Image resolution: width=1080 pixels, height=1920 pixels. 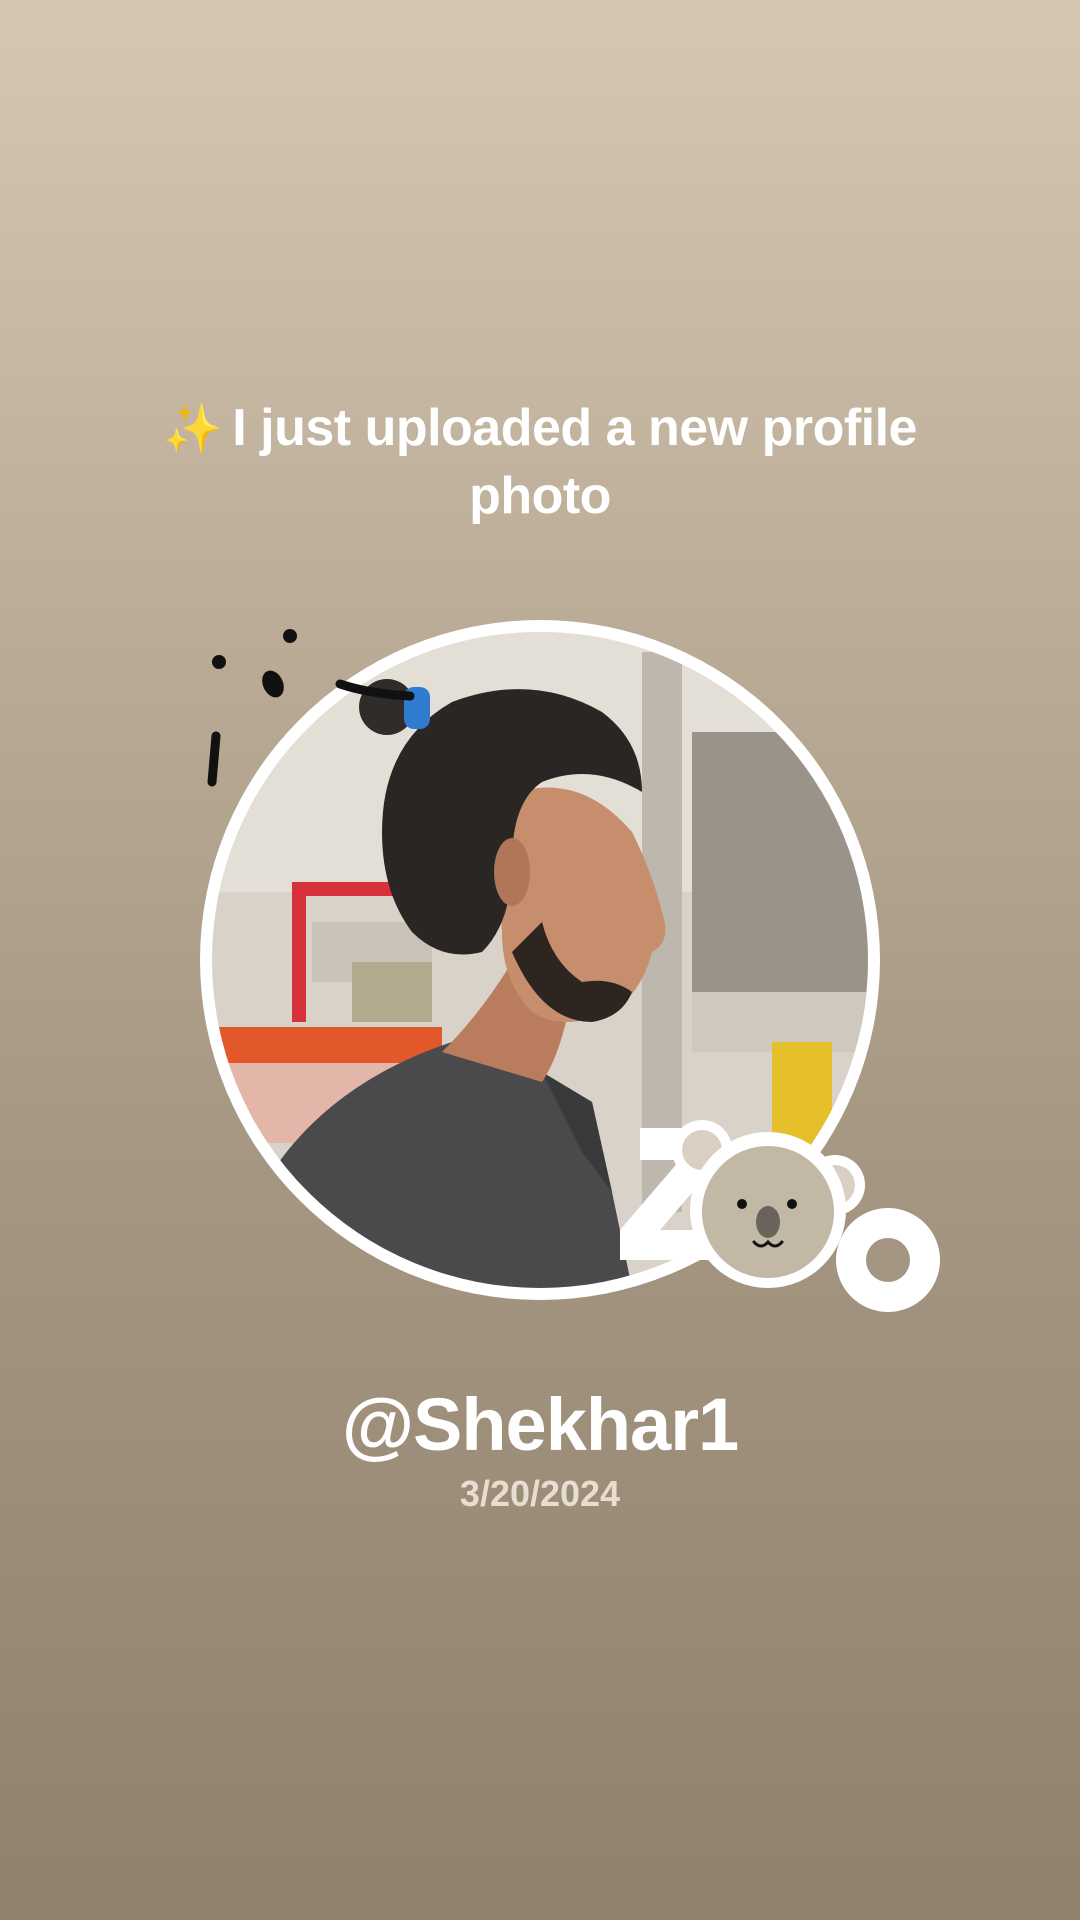 What do you see at coordinates (540, 1425) in the screenshot?
I see `username: @Shekhar1` at bounding box center [540, 1425].